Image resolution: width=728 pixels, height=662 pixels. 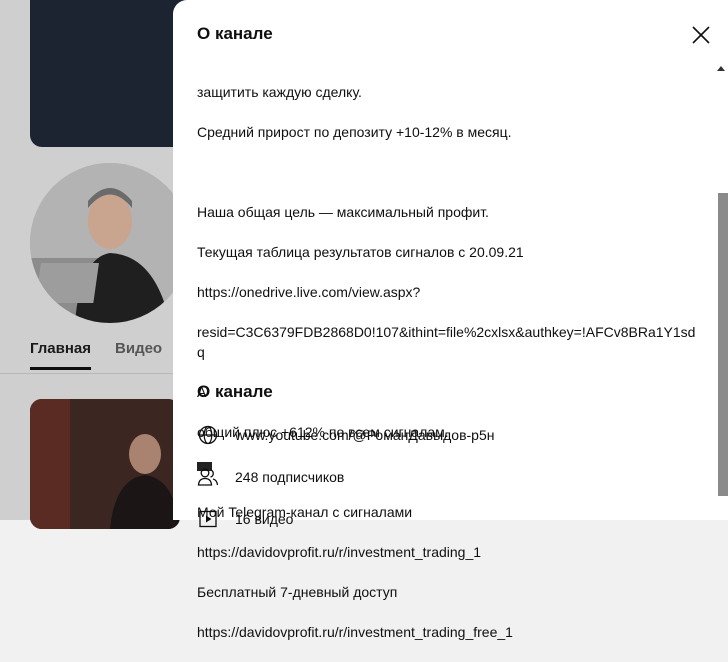 I want to click on description-line: Наша общая цель — максимальный профит., so click(x=343, y=212).